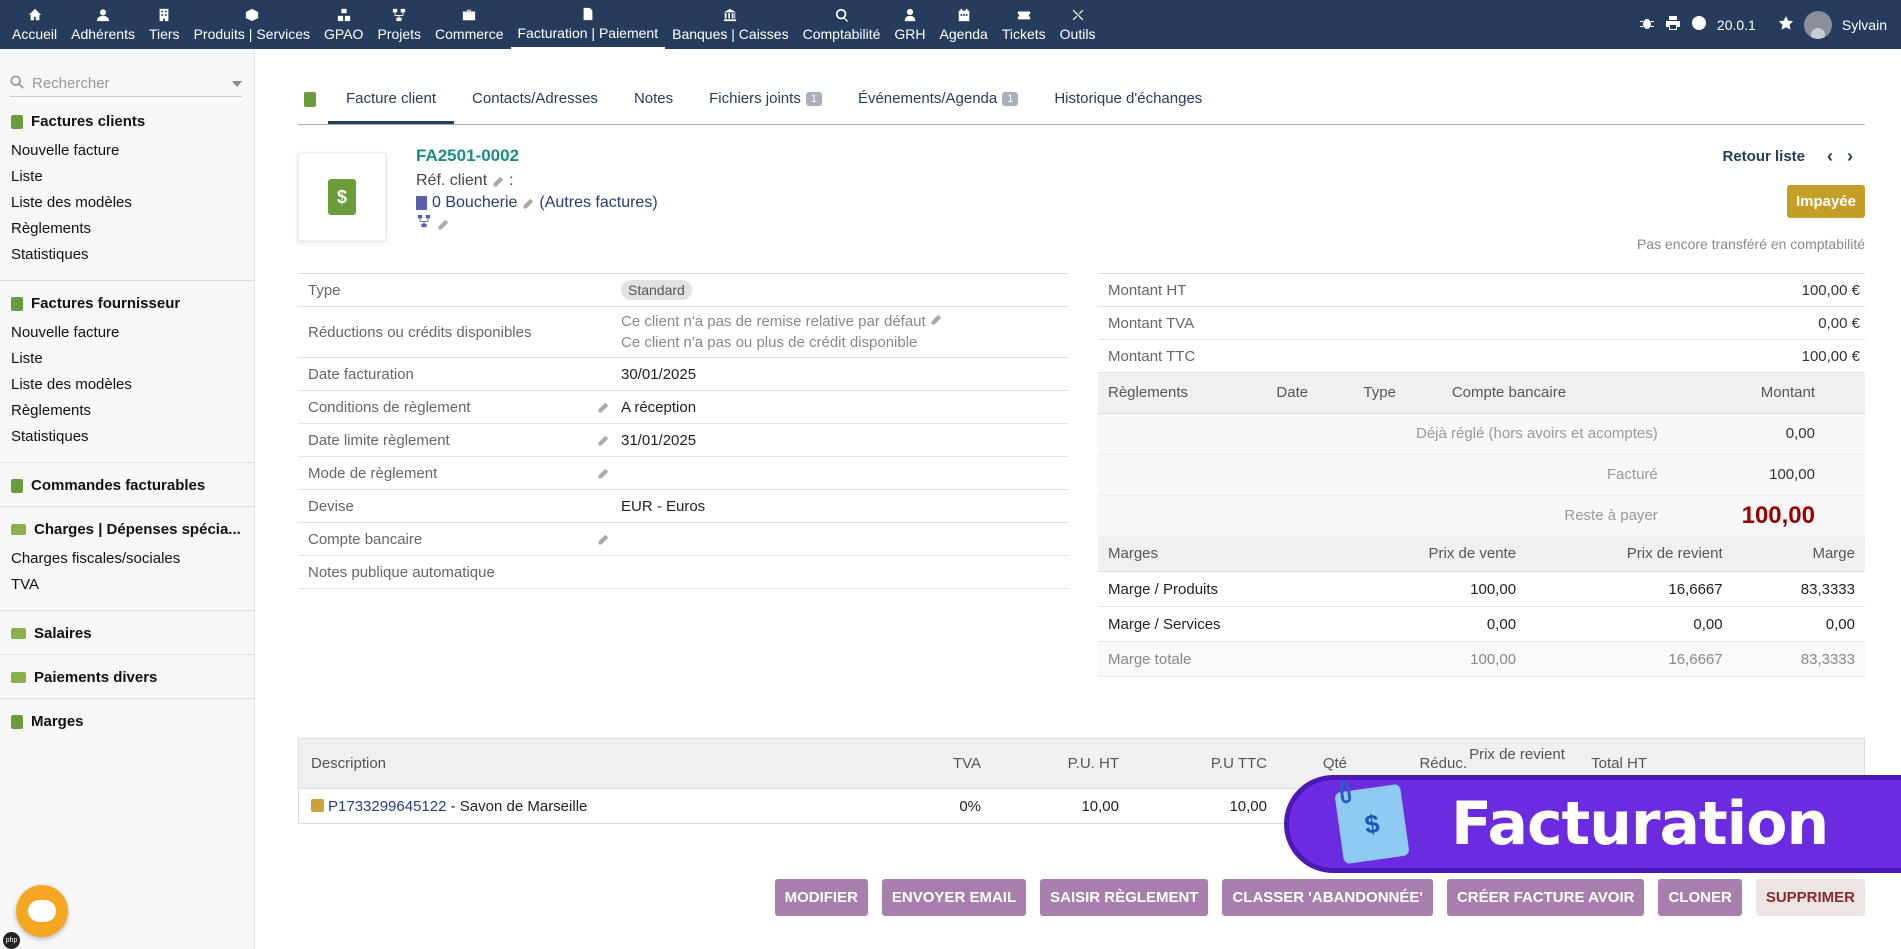 The image size is (1901, 949). Describe the element at coordinates (1327, 897) in the screenshot. I see `abandon-button: CLASSER 'ABANDONNÉE'` at that location.